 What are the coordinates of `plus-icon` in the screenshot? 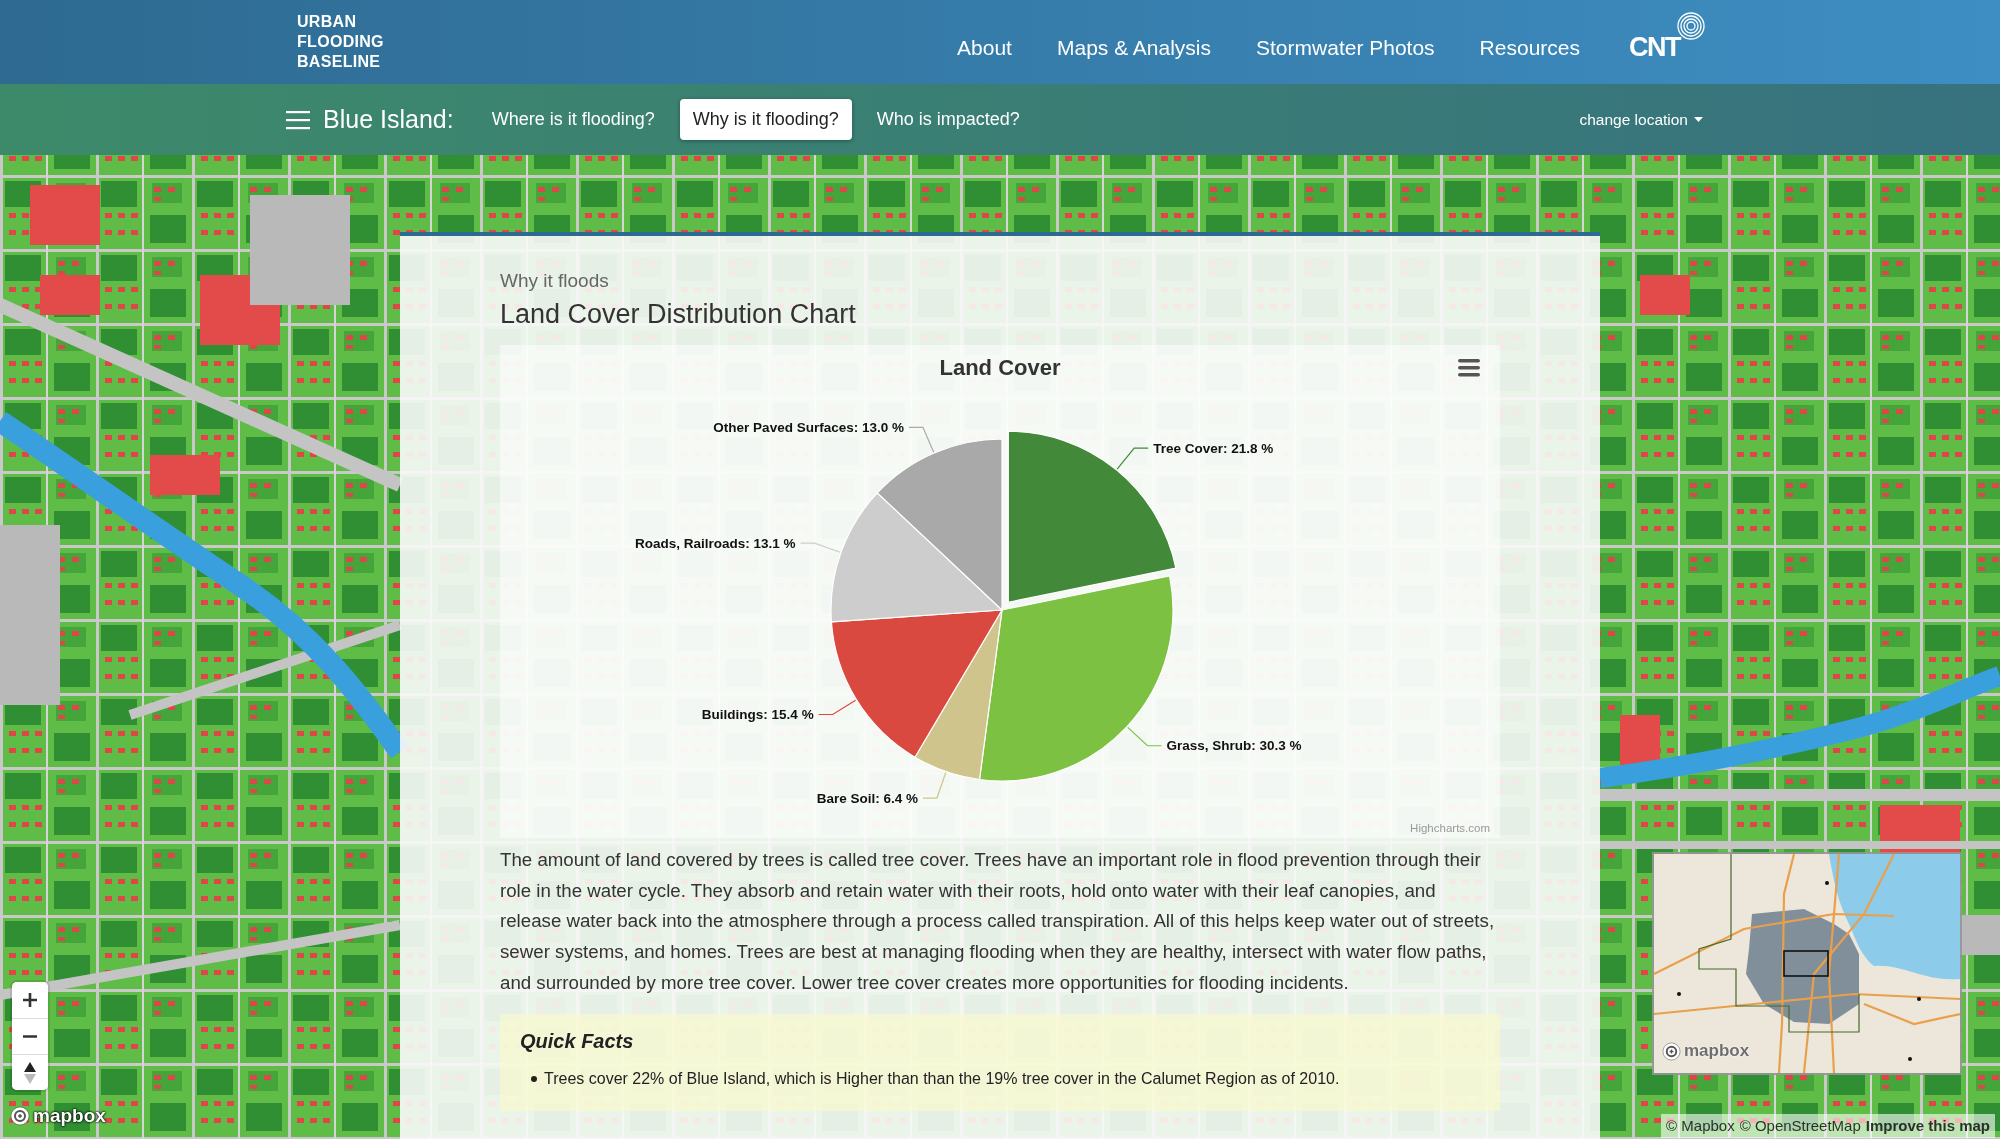 It's located at (30, 1000).